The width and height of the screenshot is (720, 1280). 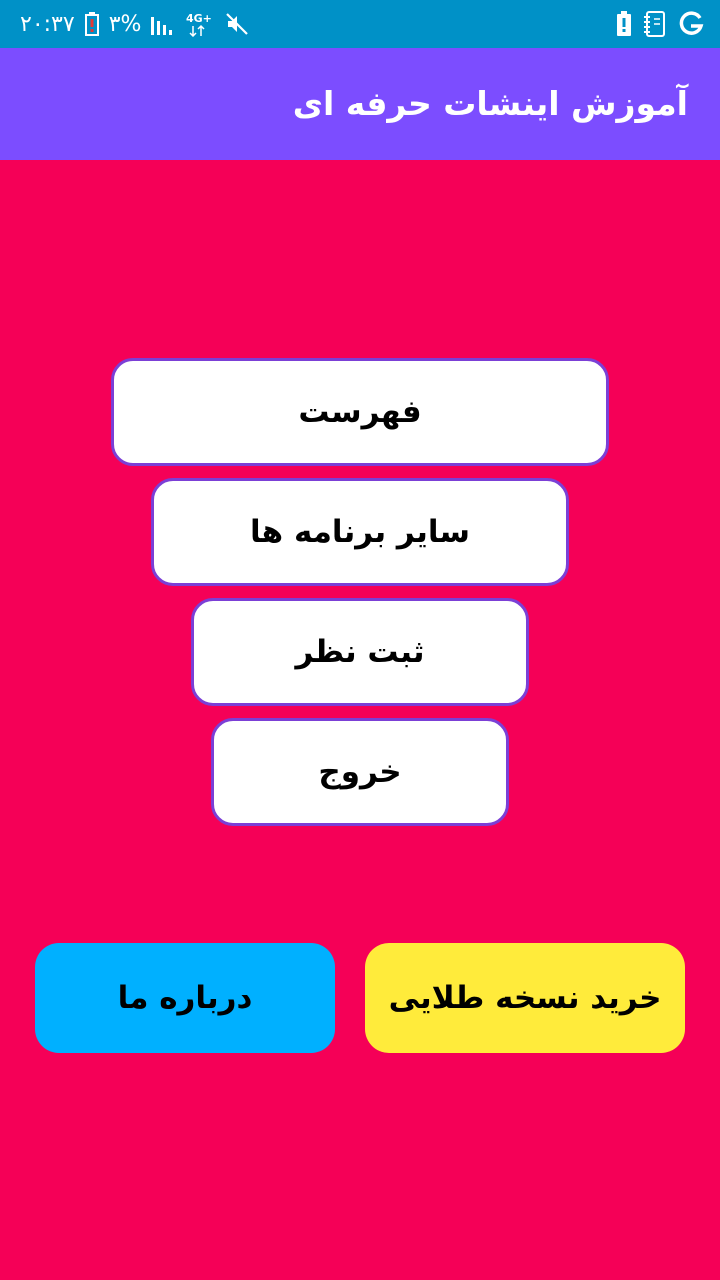 What do you see at coordinates (47, 24) in the screenshot?
I see `status-time: ۲۰:۳۷` at bounding box center [47, 24].